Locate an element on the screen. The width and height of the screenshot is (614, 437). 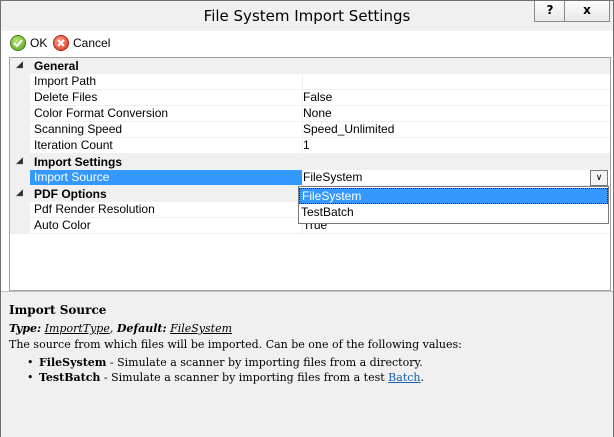
property-row-color-format: Color Format Conversion None is located at coordinates (310, 114).